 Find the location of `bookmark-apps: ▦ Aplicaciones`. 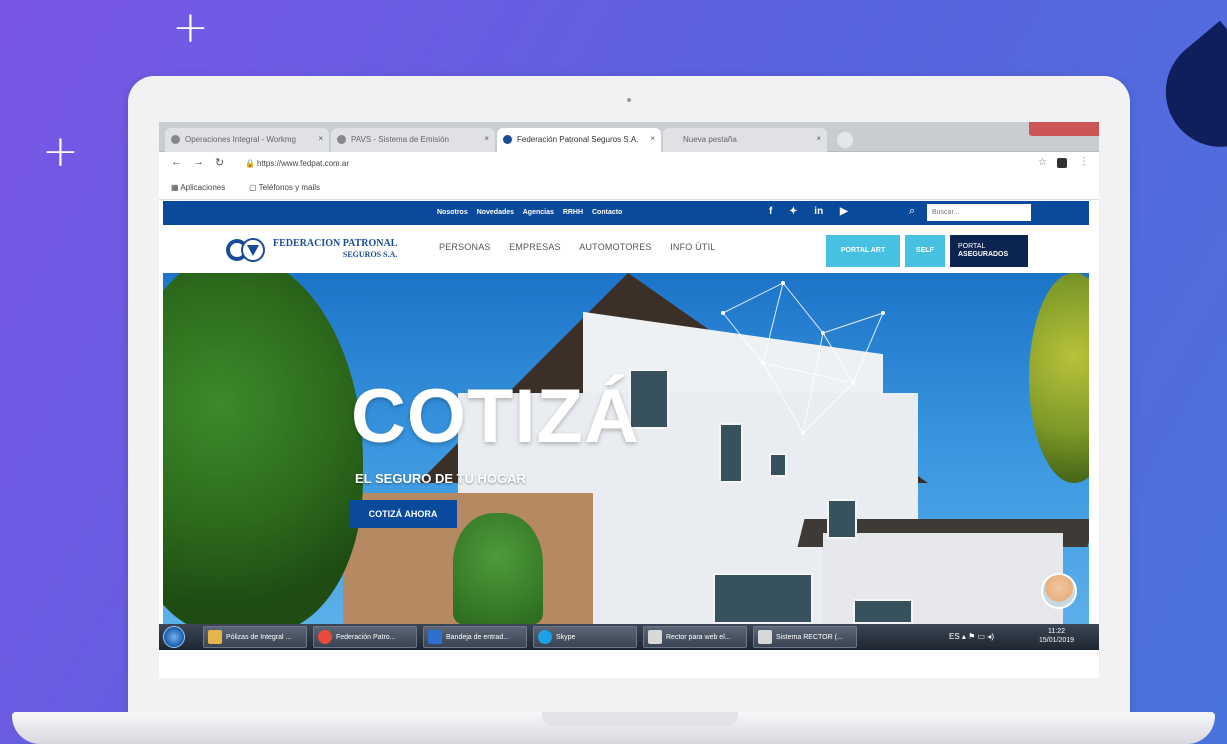

bookmark-apps: ▦ Aplicaciones is located at coordinates (198, 187).